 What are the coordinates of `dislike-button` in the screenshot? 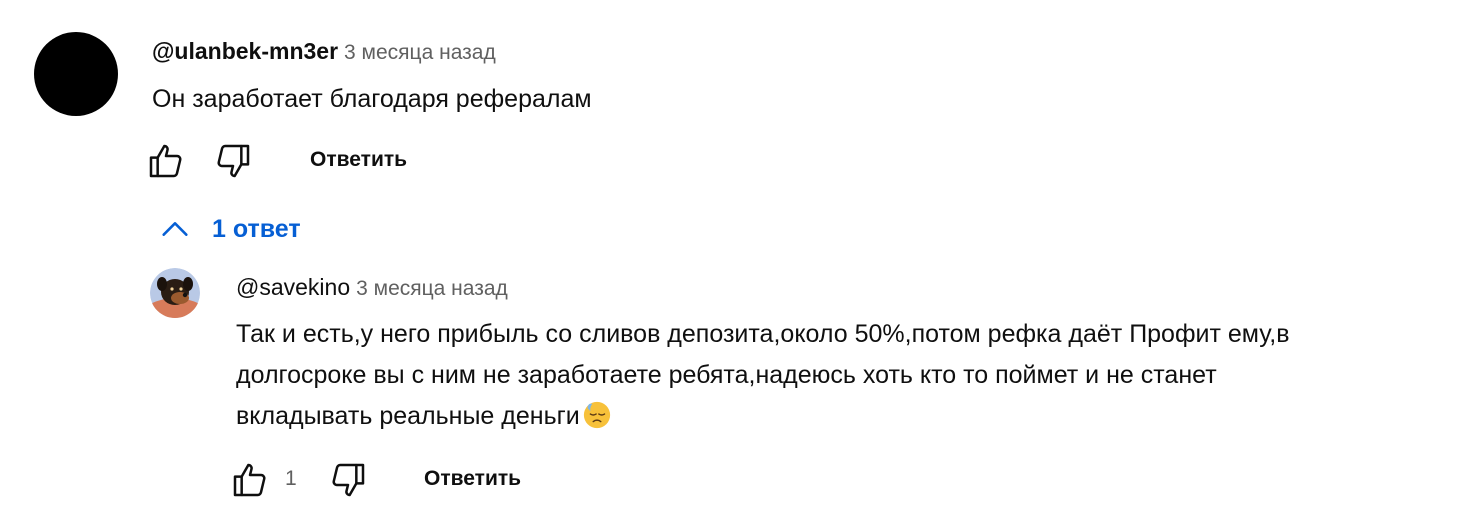 It's located at (233, 161).